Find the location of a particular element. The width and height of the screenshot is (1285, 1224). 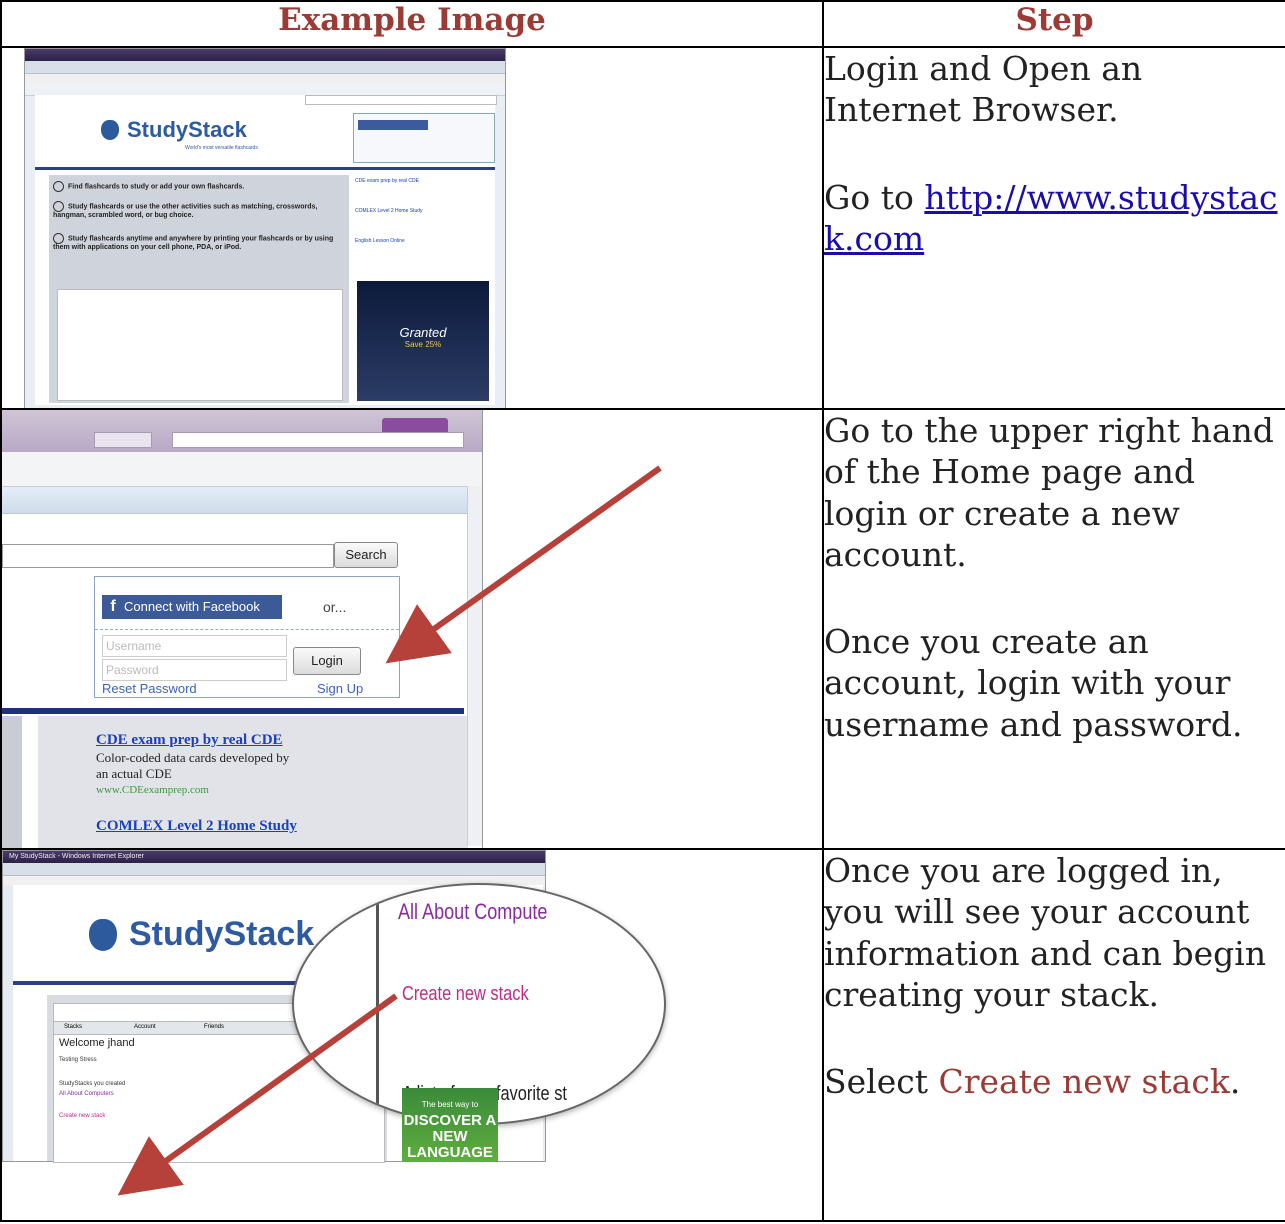

scrollbar is located at coordinates (474, 666).